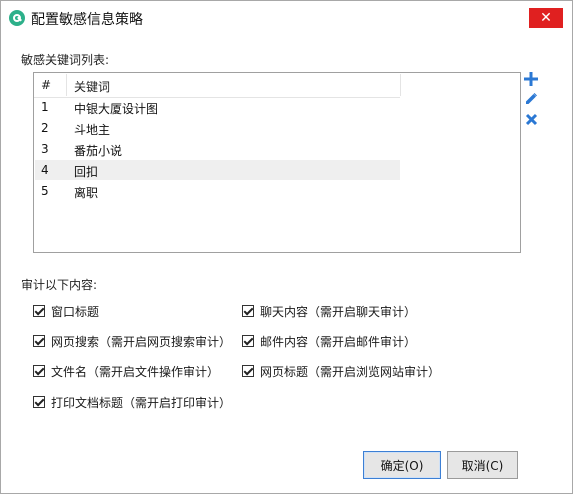 Image resolution: width=573 pixels, height=494 pixels. What do you see at coordinates (86, 193) in the screenshot?
I see `row-keyword: 离职` at bounding box center [86, 193].